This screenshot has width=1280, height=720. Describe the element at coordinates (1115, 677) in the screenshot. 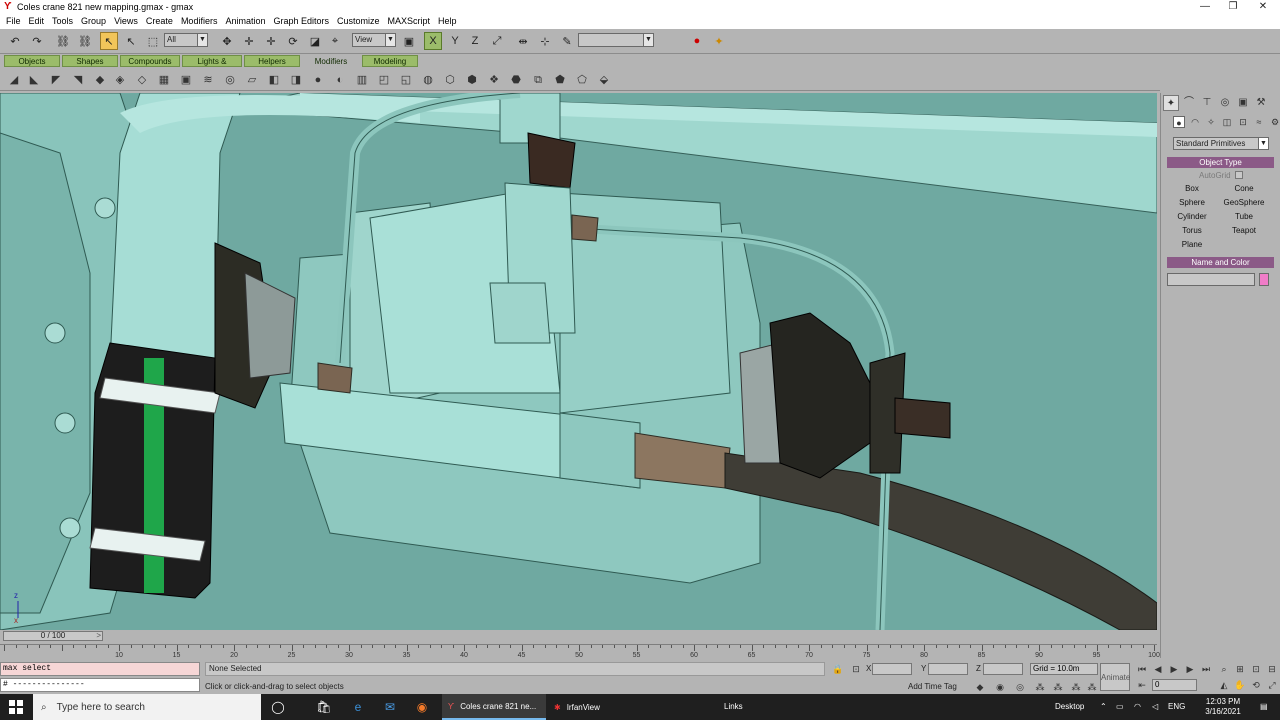

I see `animate-button: Animate` at that location.